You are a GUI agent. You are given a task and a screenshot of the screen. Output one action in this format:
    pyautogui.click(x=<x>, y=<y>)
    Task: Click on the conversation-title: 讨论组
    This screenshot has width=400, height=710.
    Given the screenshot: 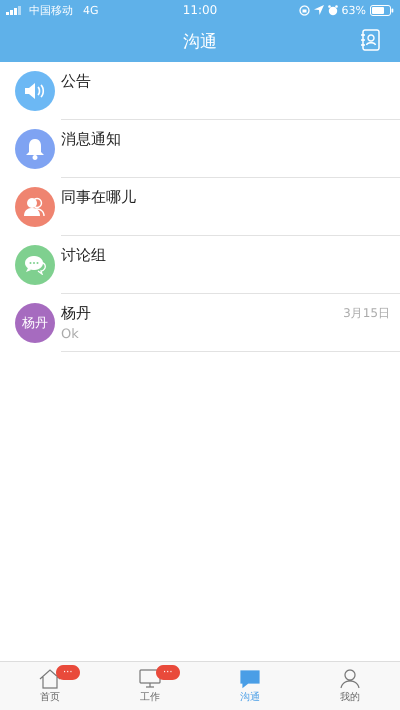 What is the action you would take?
    pyautogui.click(x=83, y=255)
    